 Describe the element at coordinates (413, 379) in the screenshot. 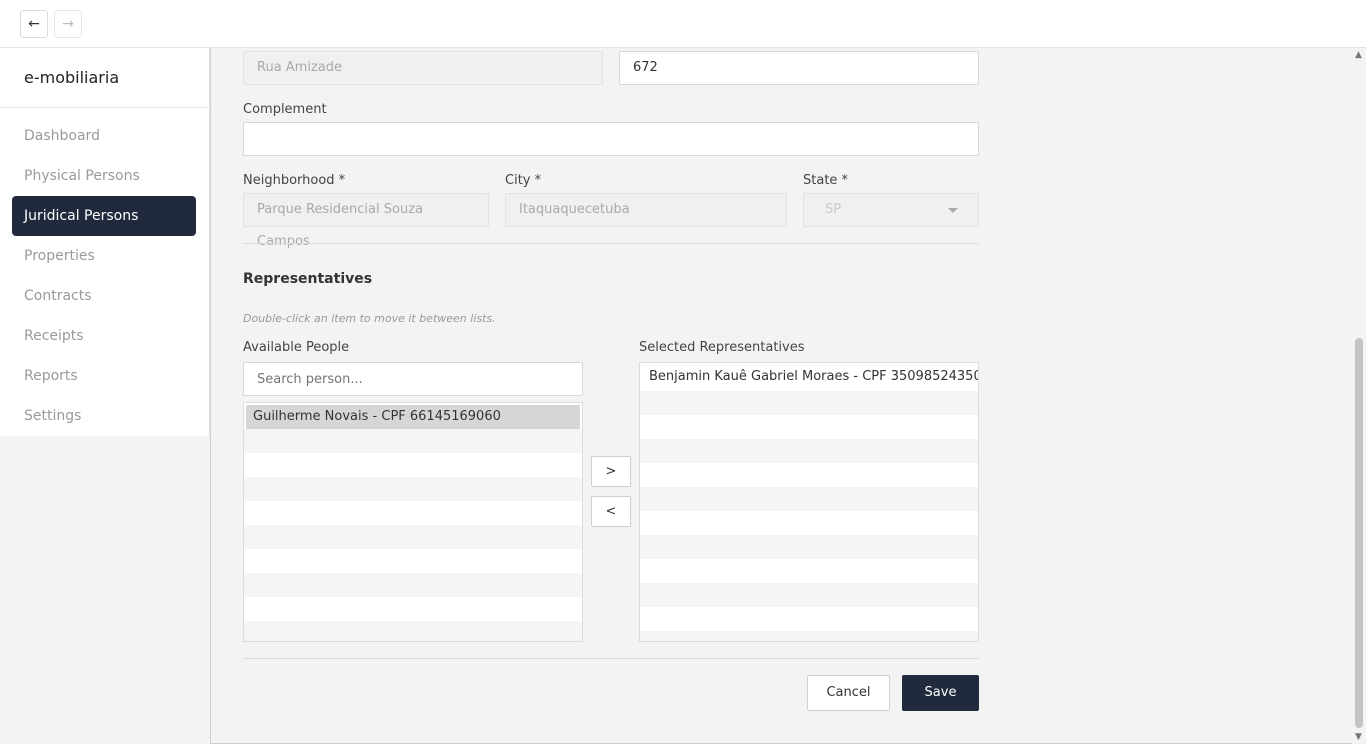

I see `search-person-input` at that location.